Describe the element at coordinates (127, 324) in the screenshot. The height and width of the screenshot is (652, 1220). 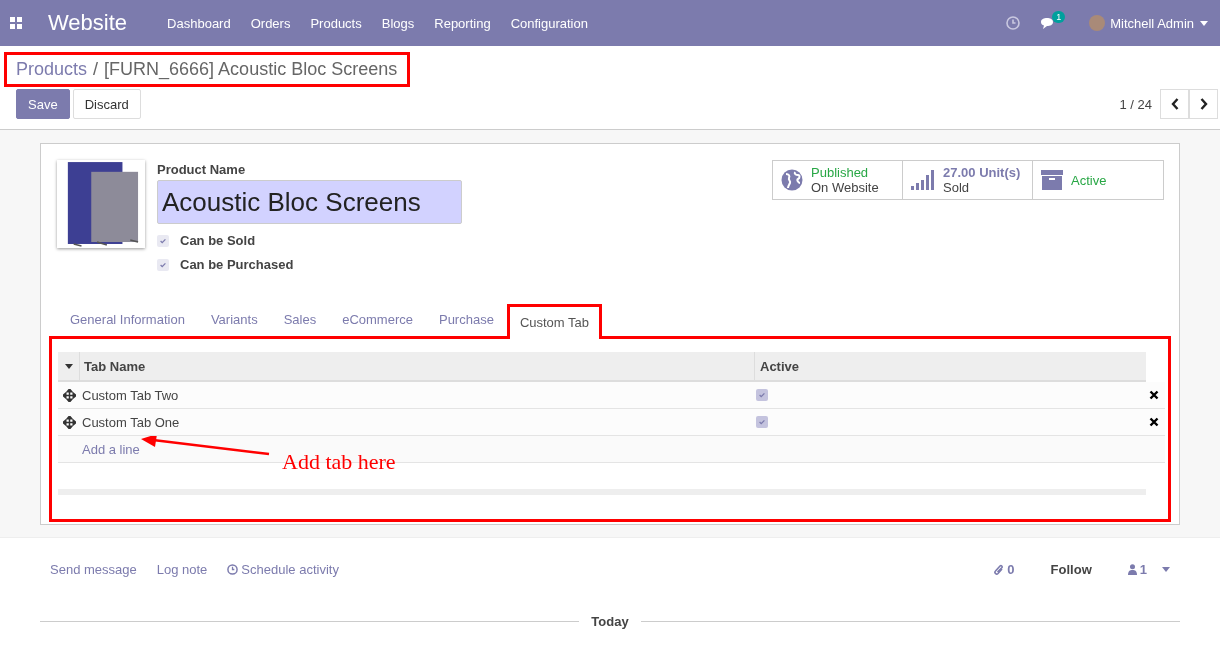
I see `tab: General Information` at that location.